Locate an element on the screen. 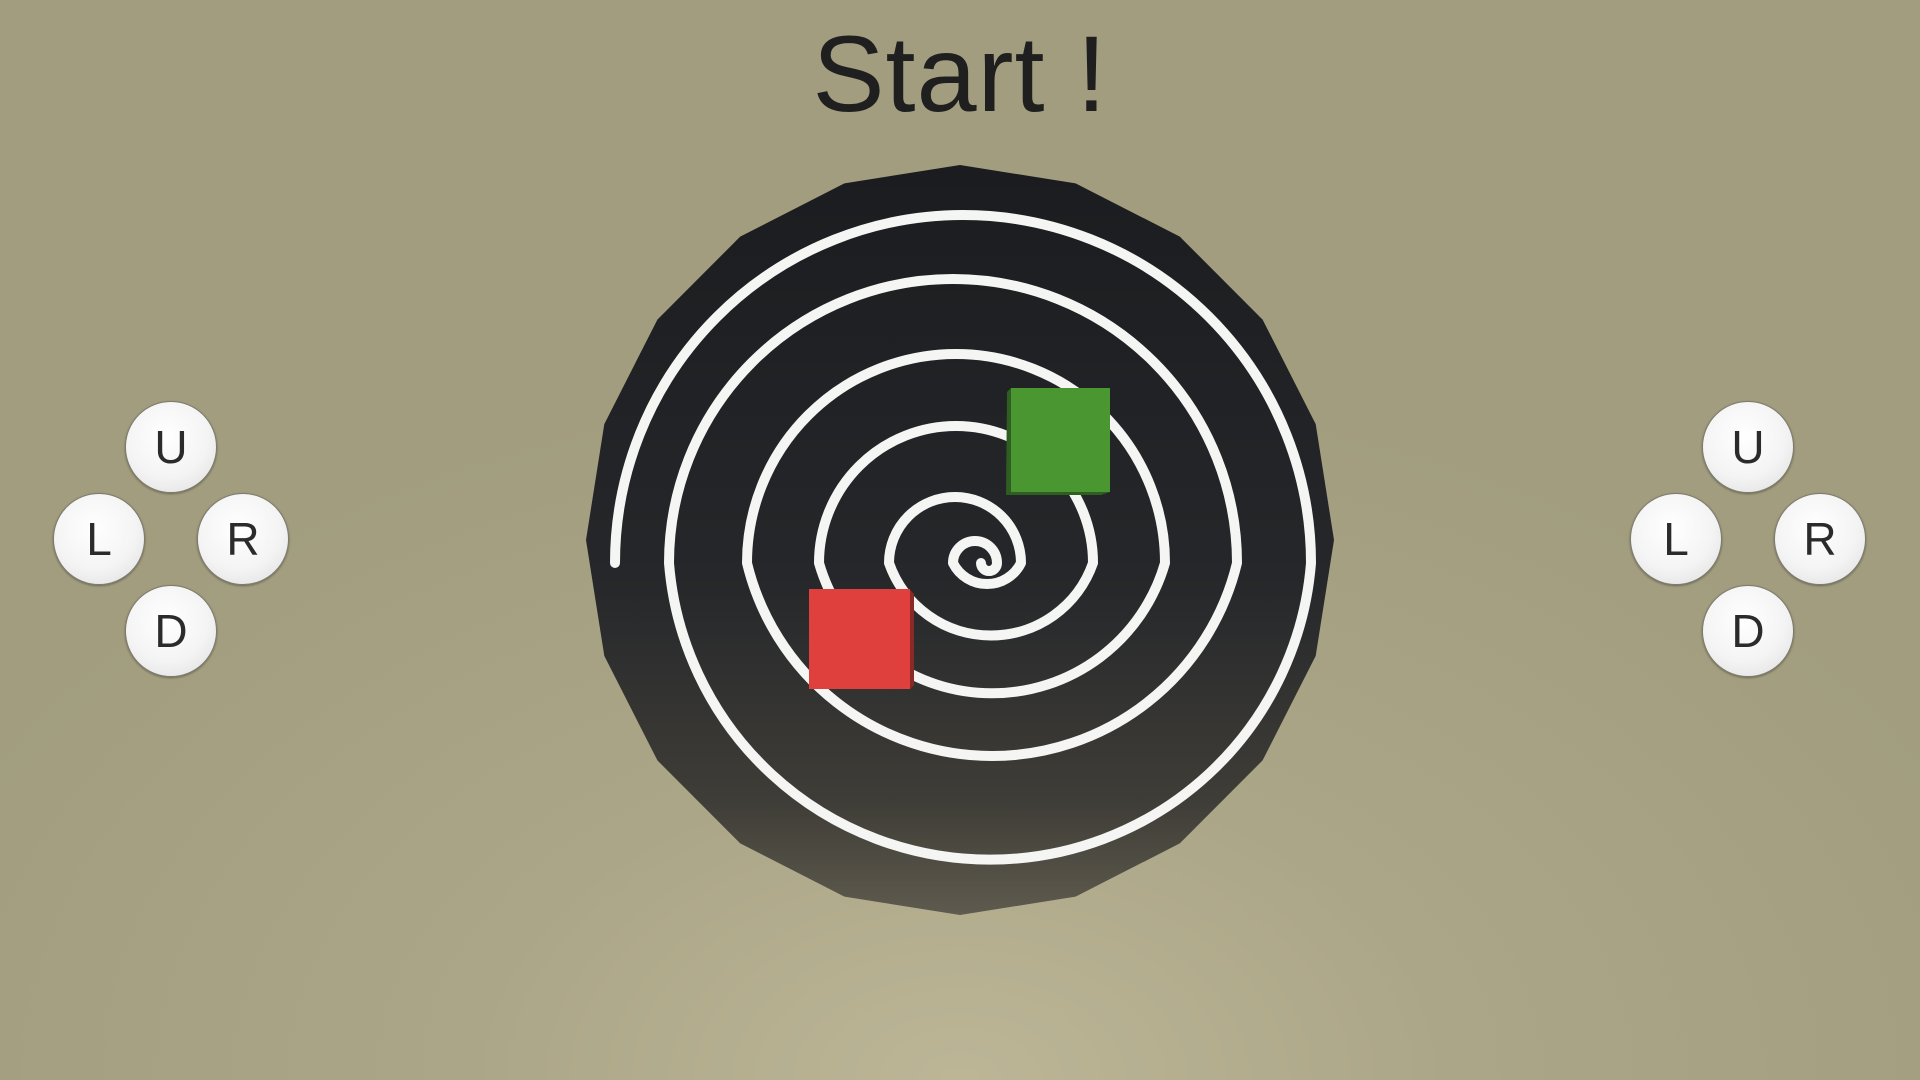  left-down-button: D is located at coordinates (171, 631).